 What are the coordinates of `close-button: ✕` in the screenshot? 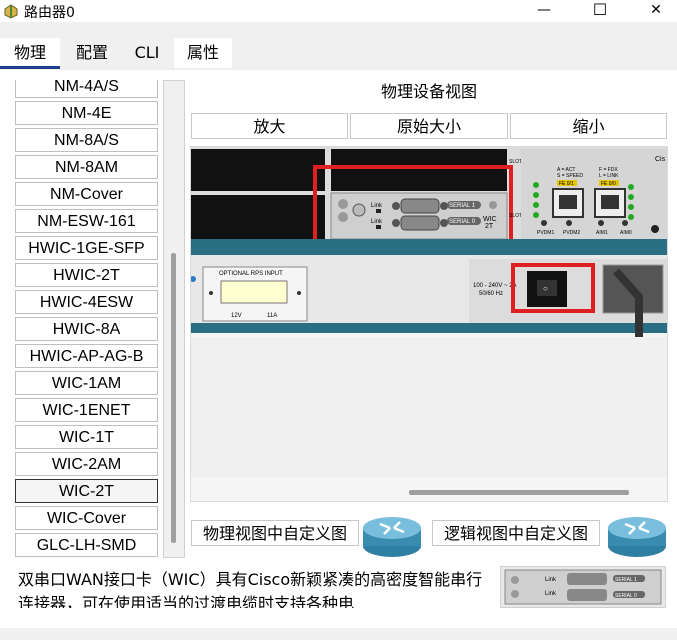 It's located at (655, 11).